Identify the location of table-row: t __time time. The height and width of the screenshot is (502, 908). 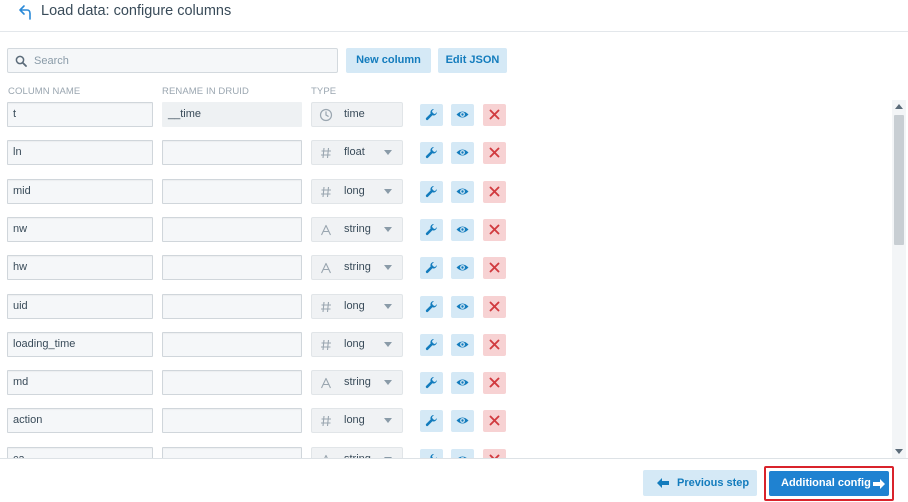
(260, 115).